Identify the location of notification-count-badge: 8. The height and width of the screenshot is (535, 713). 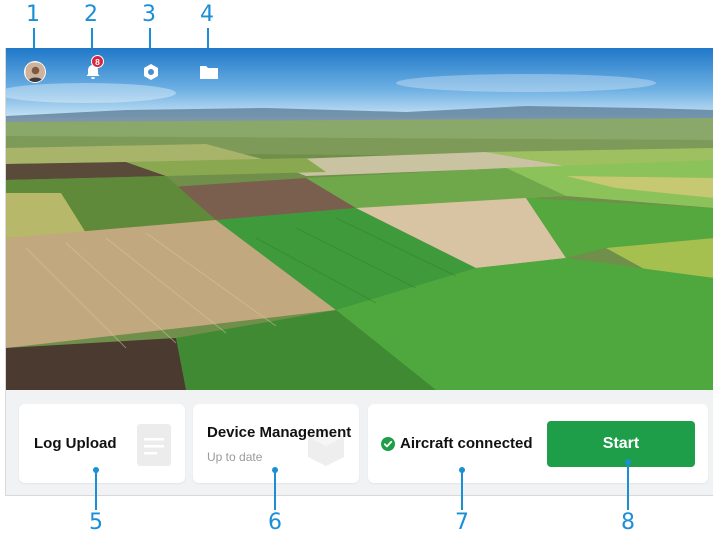
(97, 61).